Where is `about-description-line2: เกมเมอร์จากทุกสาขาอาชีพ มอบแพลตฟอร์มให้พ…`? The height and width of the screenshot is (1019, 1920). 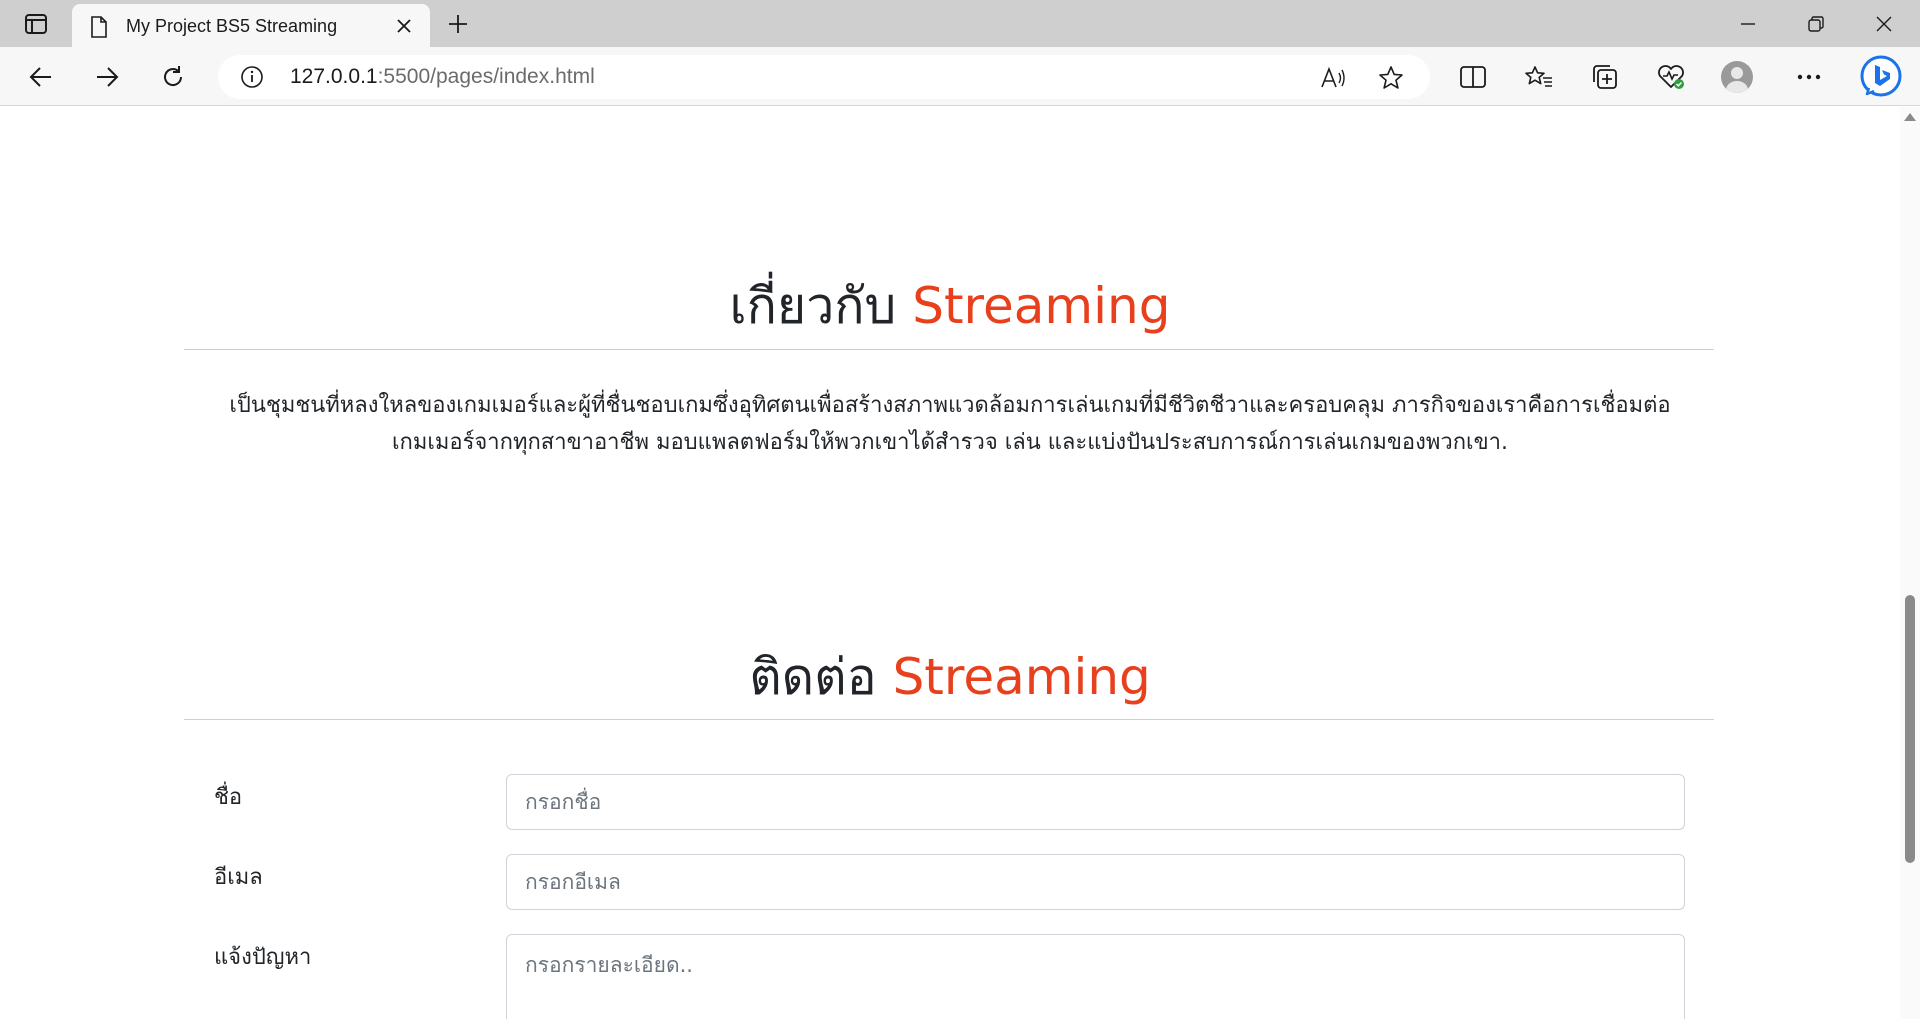 about-description-line2: เกมเมอร์จากทุกสาขาอาชีพ มอบแพลตฟอร์มให้พ… is located at coordinates (950, 442).